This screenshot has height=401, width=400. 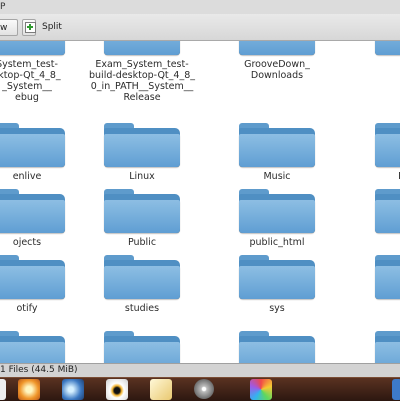 I want to click on folder-label: re, so click(x=374, y=242).